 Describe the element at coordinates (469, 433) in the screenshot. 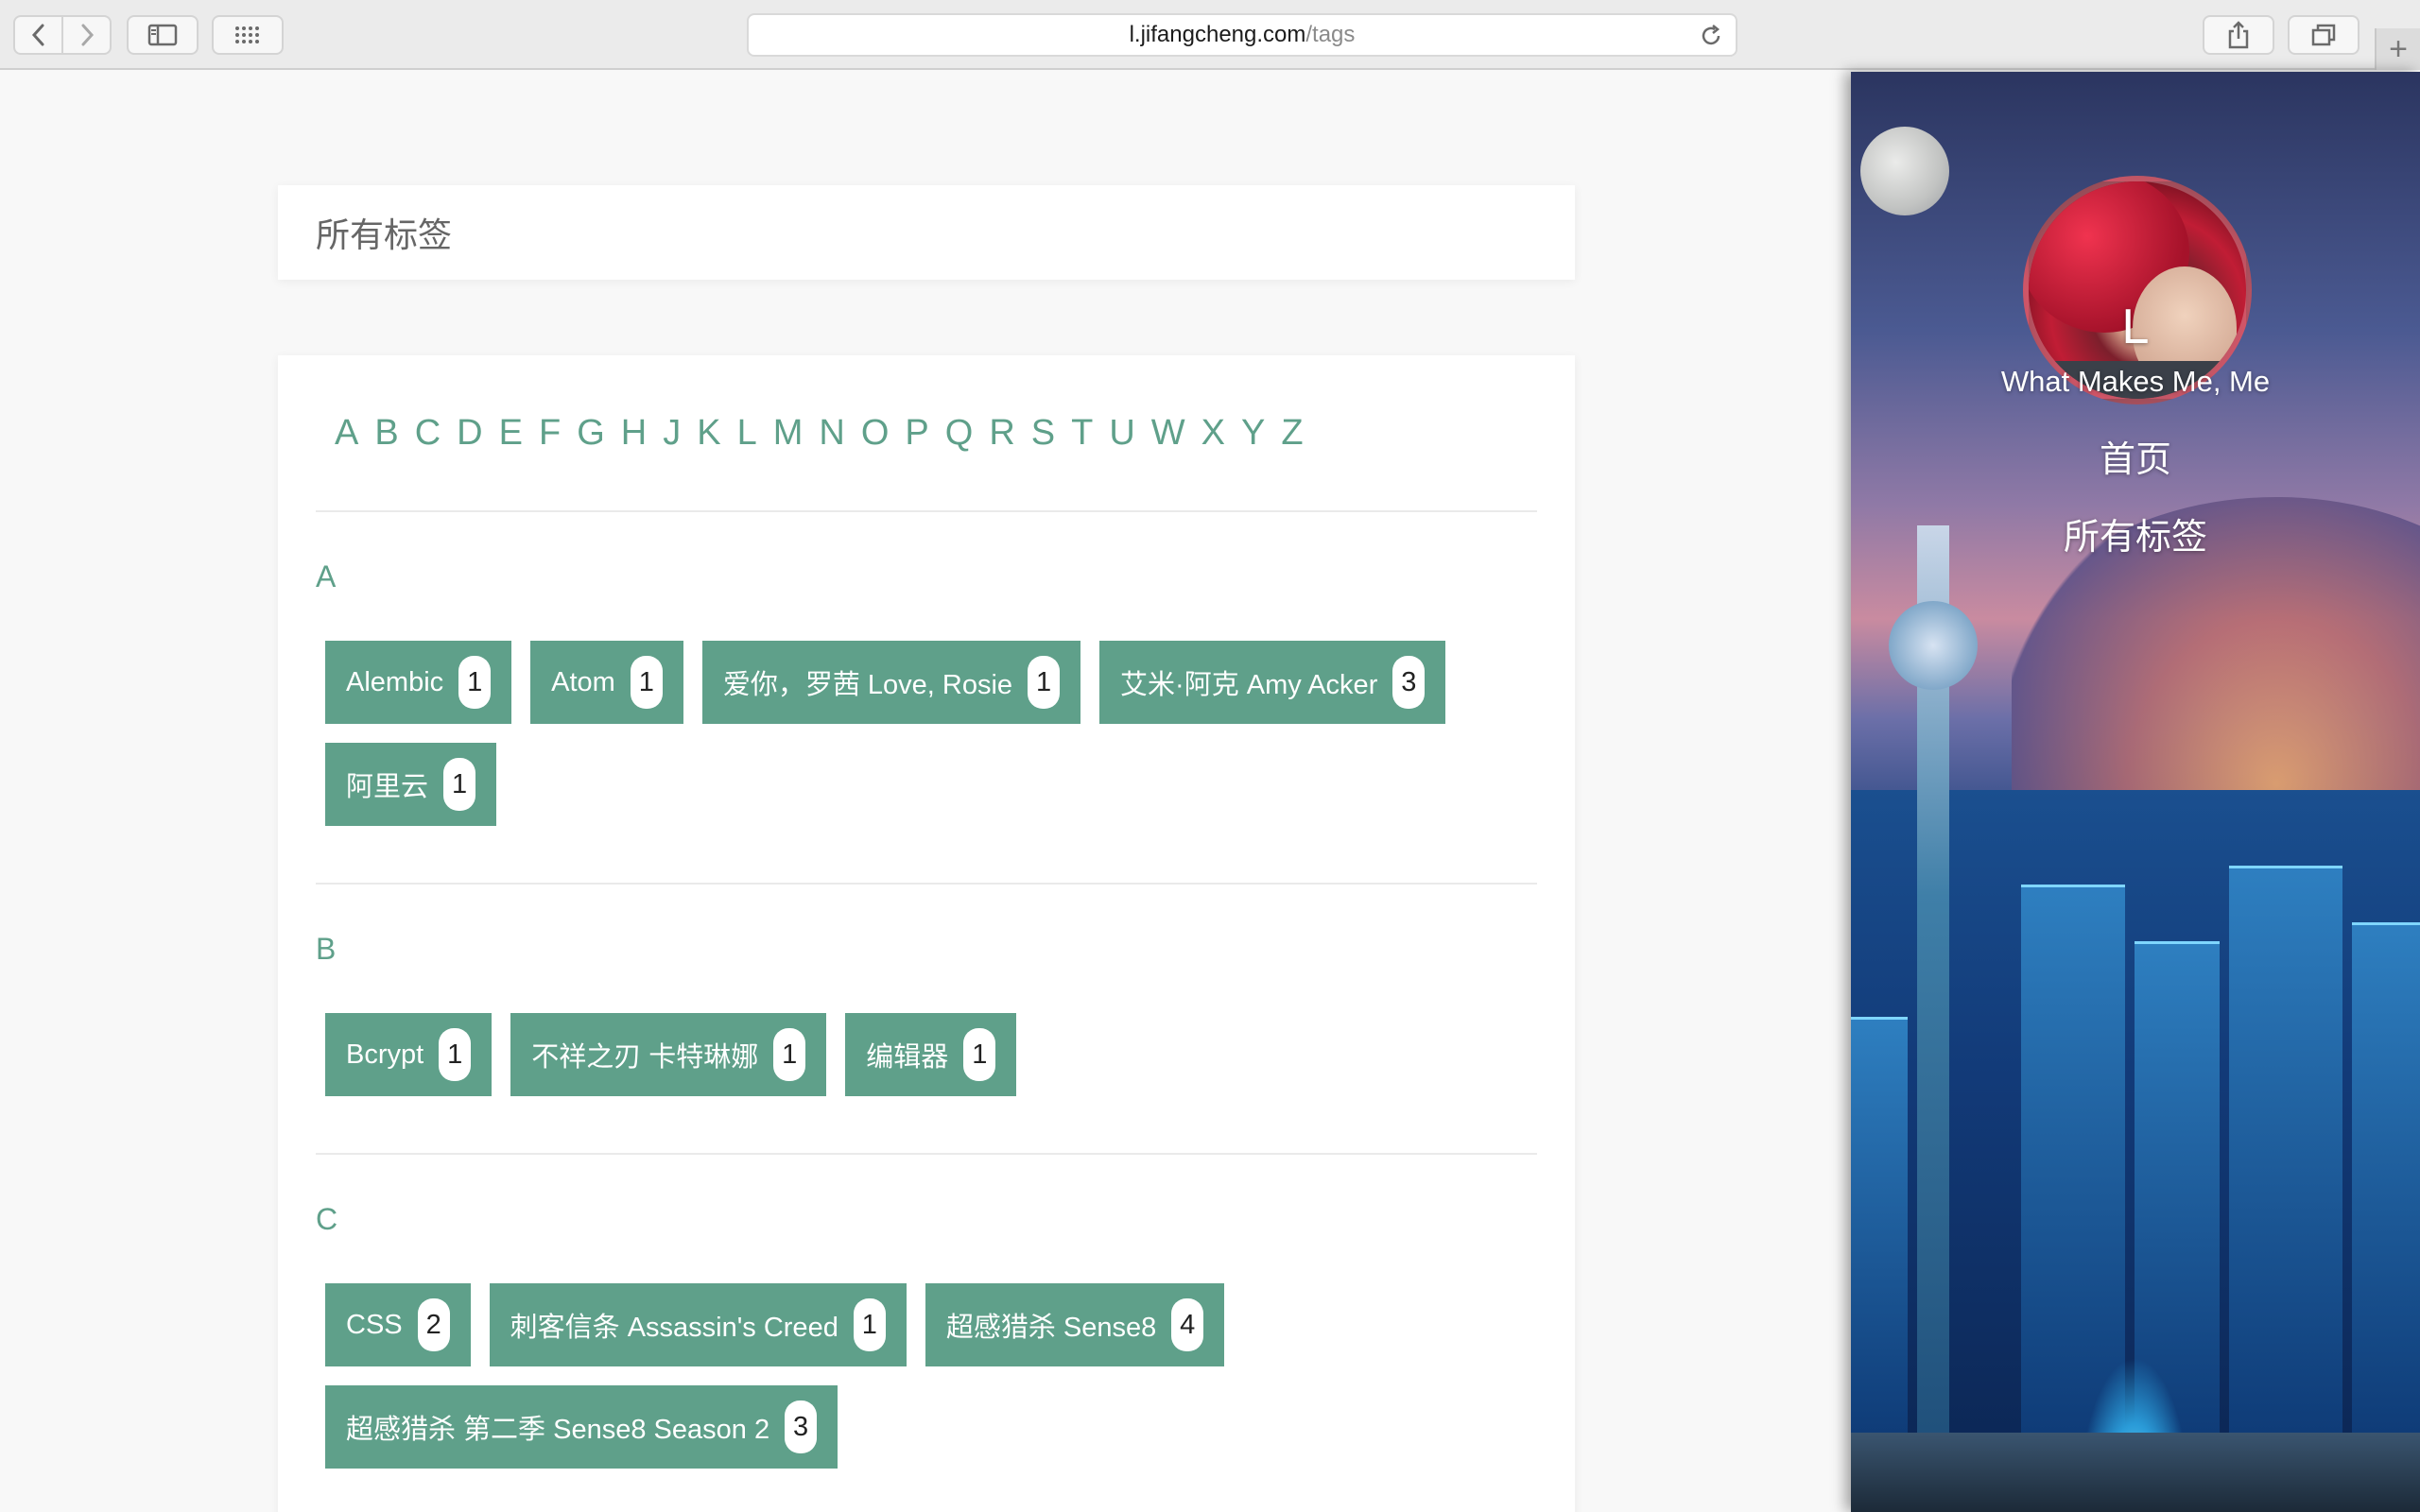

I see `alphabet-link: D` at that location.